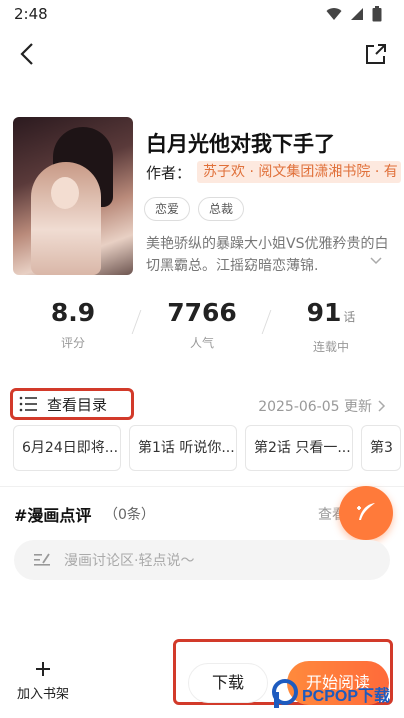 This screenshot has width=404, height=718. What do you see at coordinates (129, 561) in the screenshot?
I see `comment-placeholder: 漫画讨论区·轻点说～` at bounding box center [129, 561].